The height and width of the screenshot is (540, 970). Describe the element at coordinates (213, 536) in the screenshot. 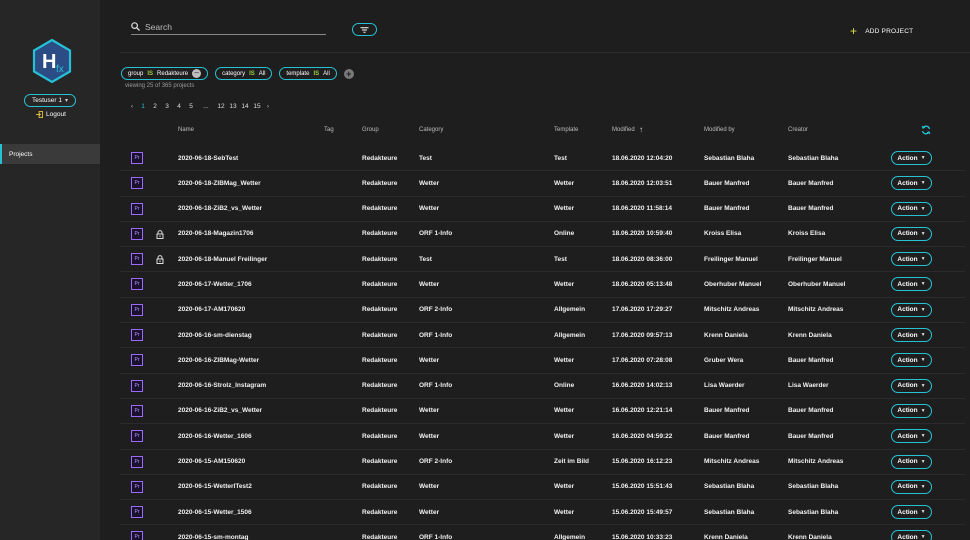

I see `cell-name: 2020-06-15-sm-montag` at that location.